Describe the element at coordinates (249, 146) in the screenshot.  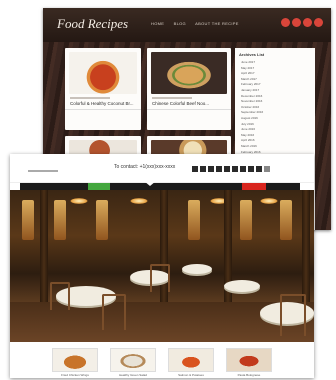
I see `archive-link: March 2016` at that location.